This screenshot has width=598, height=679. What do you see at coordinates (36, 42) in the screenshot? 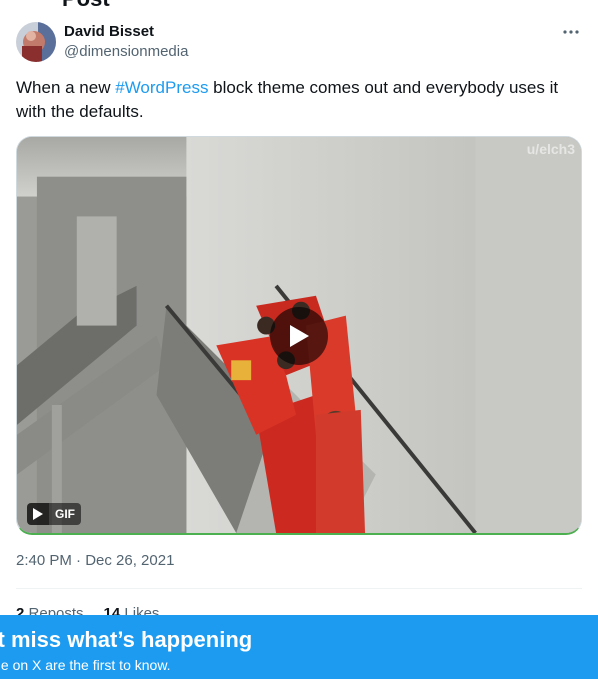
I see `avatar` at bounding box center [36, 42].